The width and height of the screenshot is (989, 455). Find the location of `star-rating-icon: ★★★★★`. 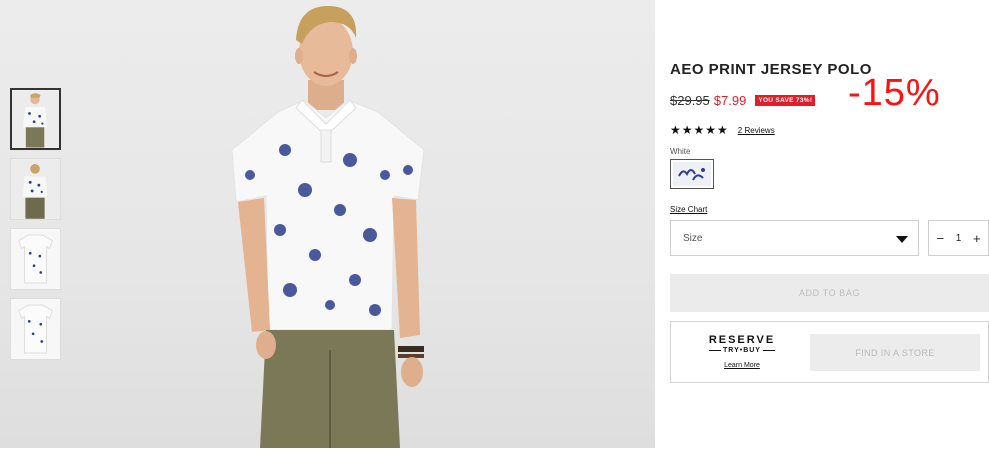

star-rating-icon: ★★★★★ is located at coordinates (699, 130).